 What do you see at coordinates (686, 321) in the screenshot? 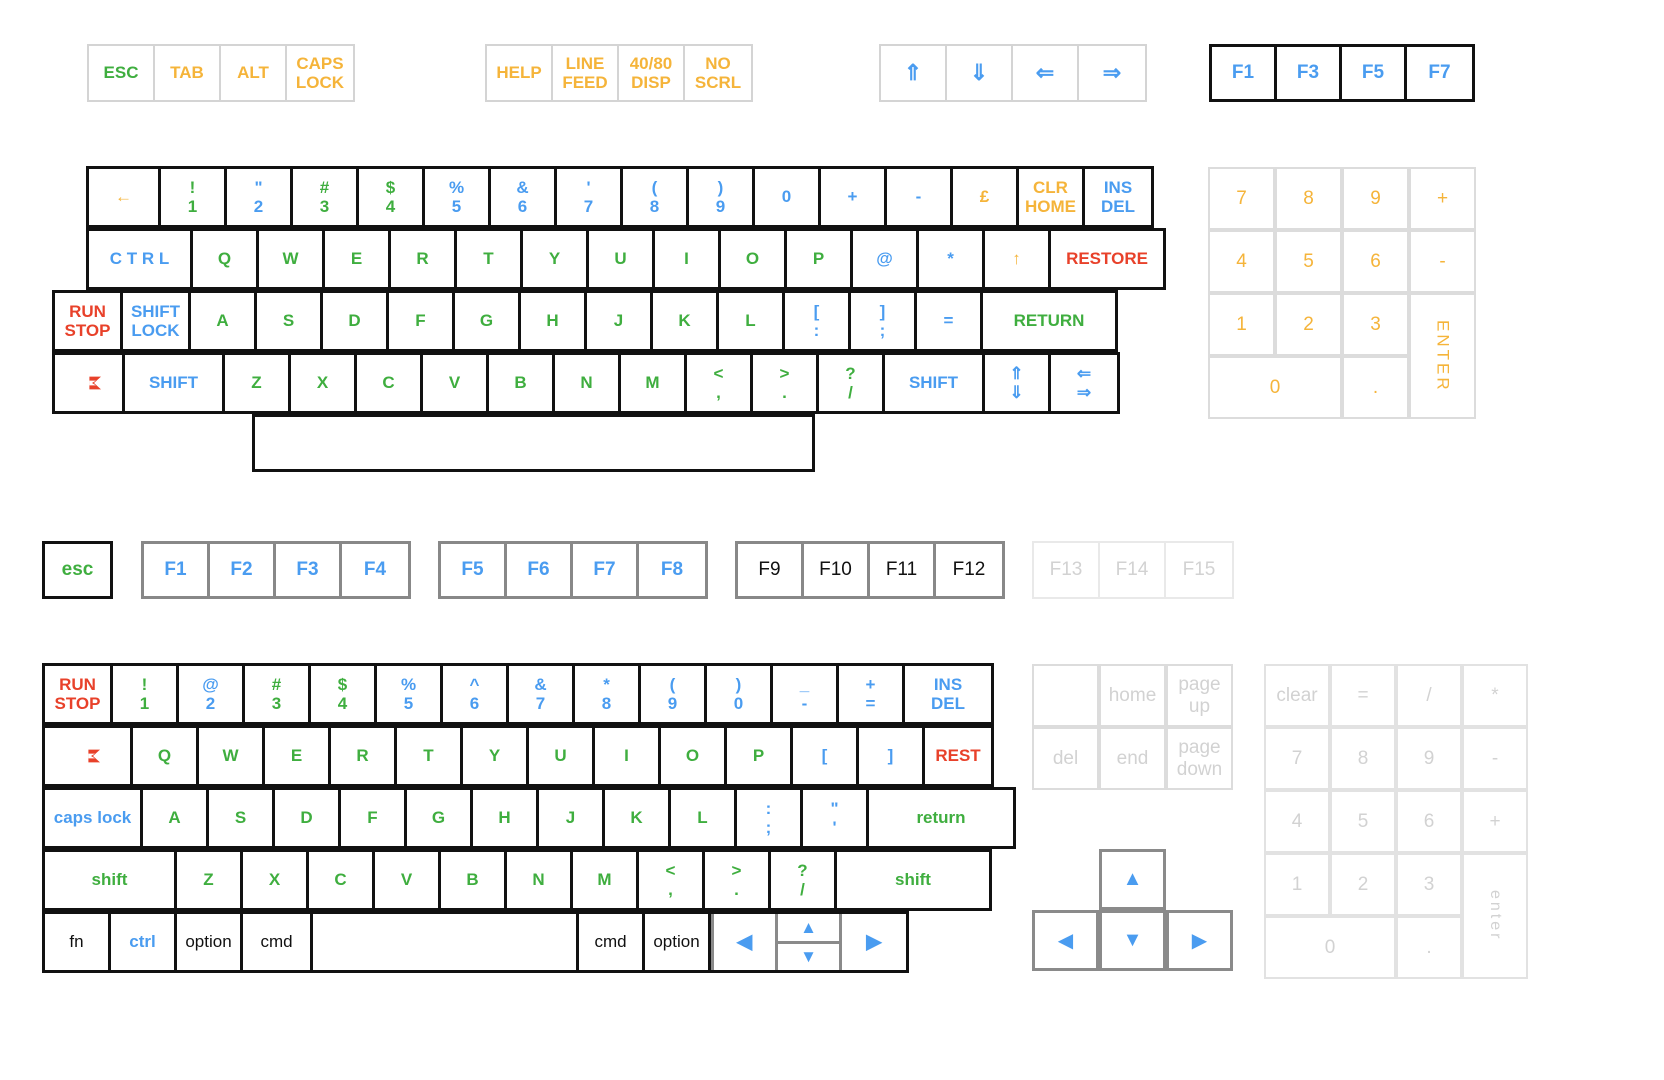
I see `c64-k: K` at bounding box center [686, 321].